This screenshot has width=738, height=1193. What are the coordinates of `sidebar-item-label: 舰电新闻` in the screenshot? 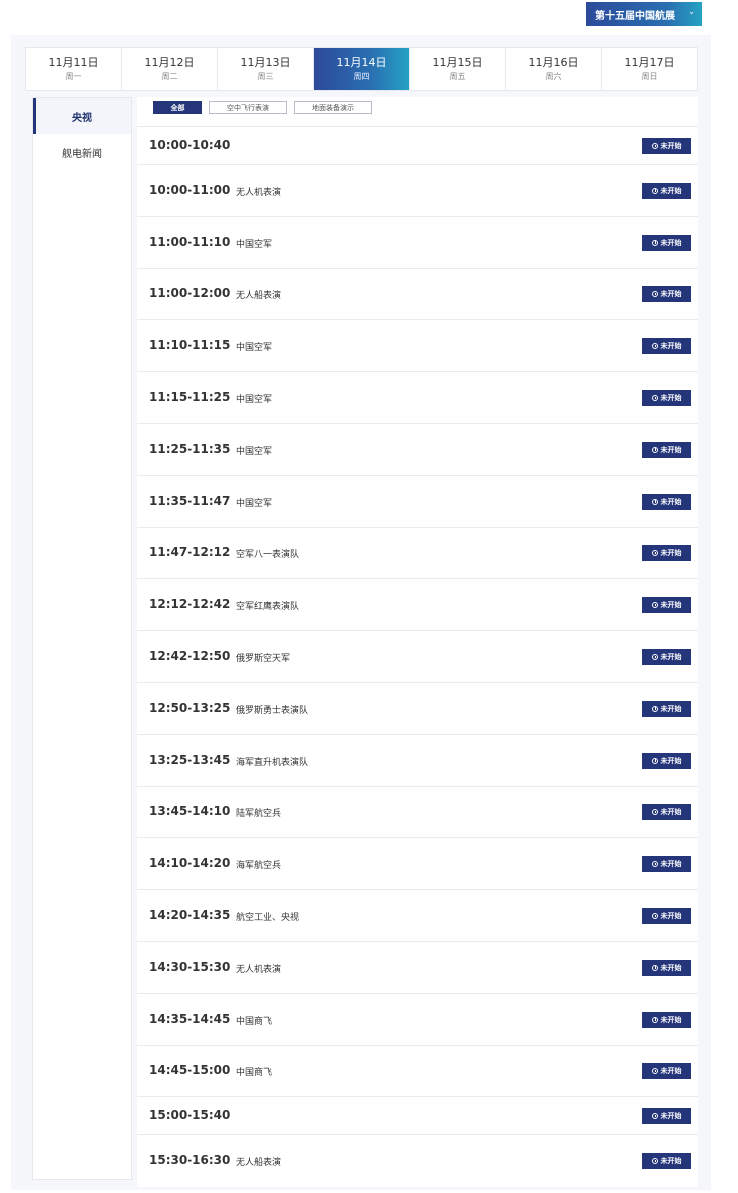 It's located at (82, 154).